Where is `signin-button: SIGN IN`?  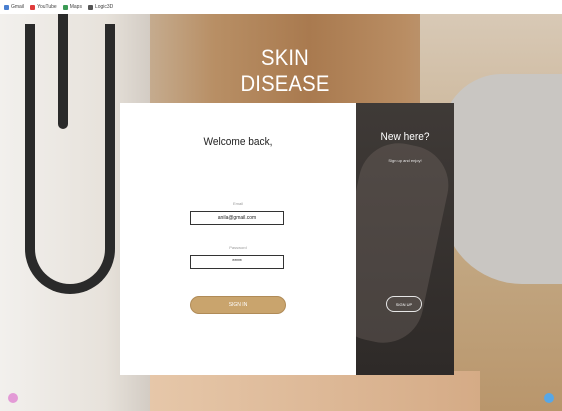 signin-button: SIGN IN is located at coordinates (238, 305).